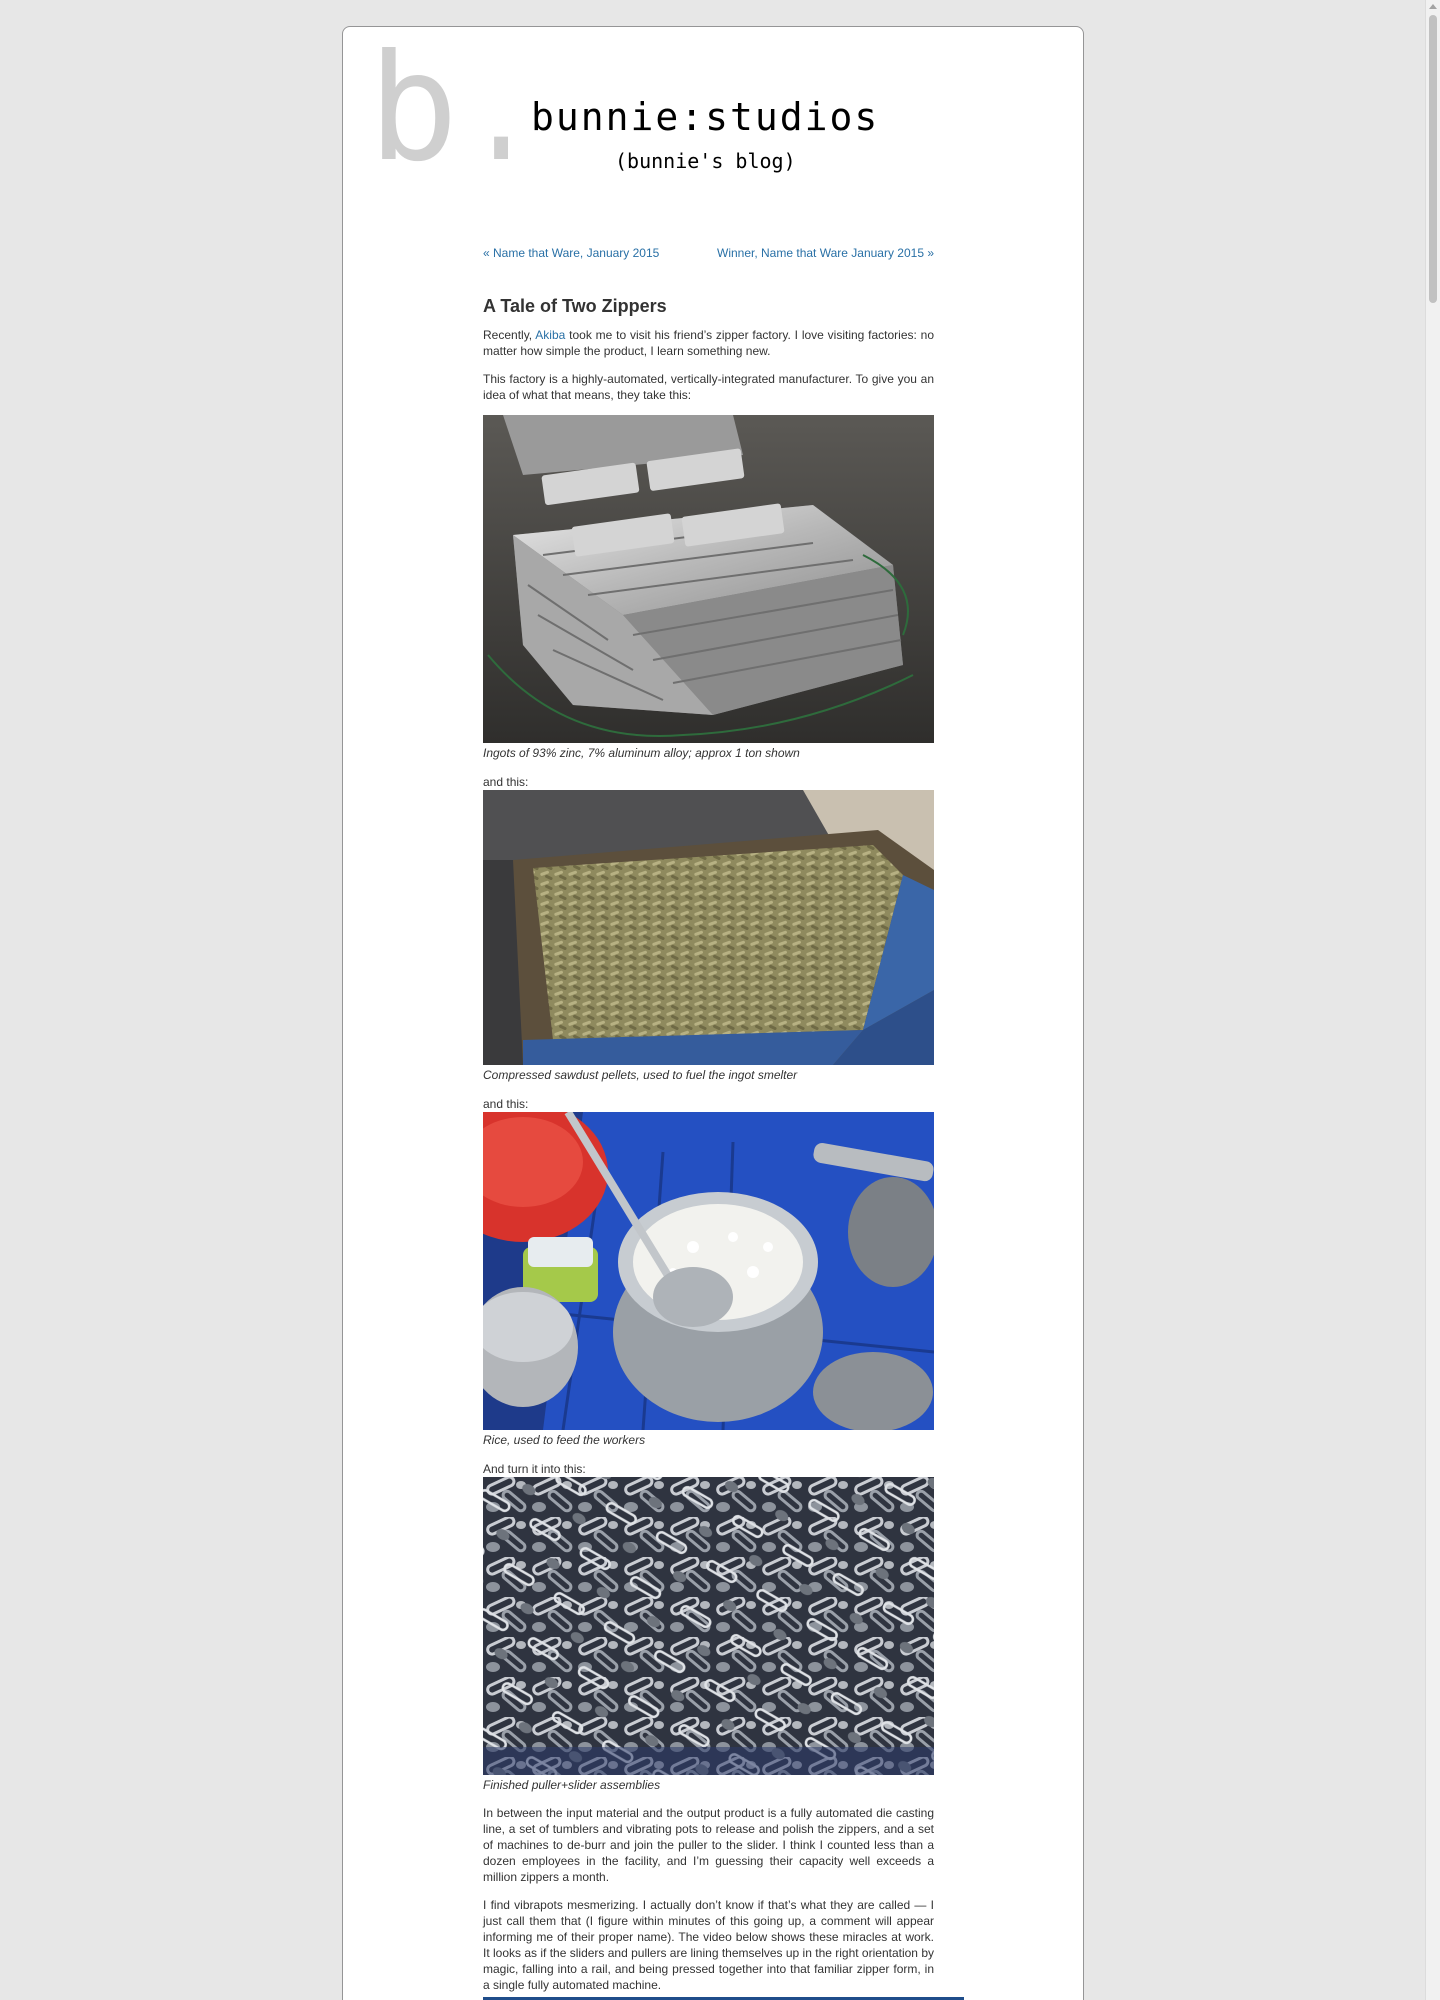  I want to click on previous-post-link: « Name that Ware, January 2015, so click(571, 253).